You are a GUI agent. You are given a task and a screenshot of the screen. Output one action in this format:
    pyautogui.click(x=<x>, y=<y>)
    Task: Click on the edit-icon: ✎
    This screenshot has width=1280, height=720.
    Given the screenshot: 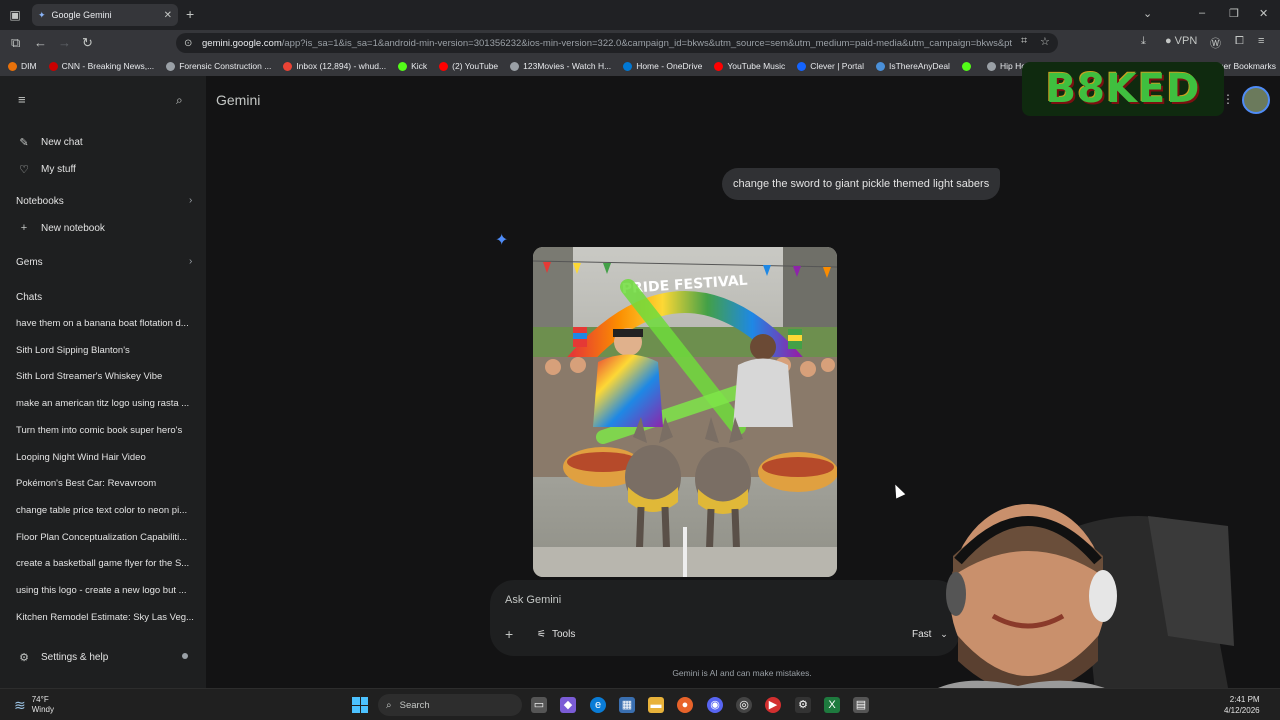 What is the action you would take?
    pyautogui.click(x=24, y=143)
    